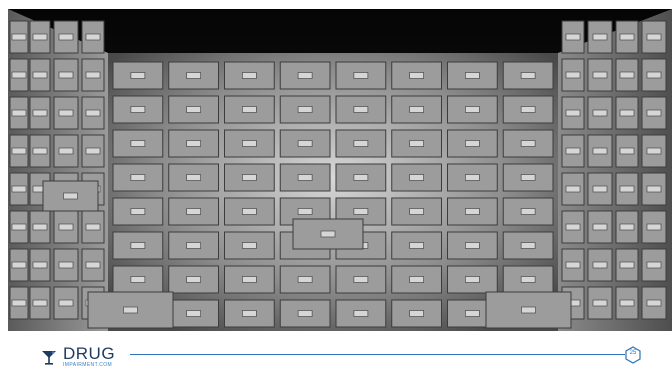 The height and width of the screenshot is (379, 672). Describe the element at coordinates (633, 353) in the screenshot. I see `page-number: 25` at that location.